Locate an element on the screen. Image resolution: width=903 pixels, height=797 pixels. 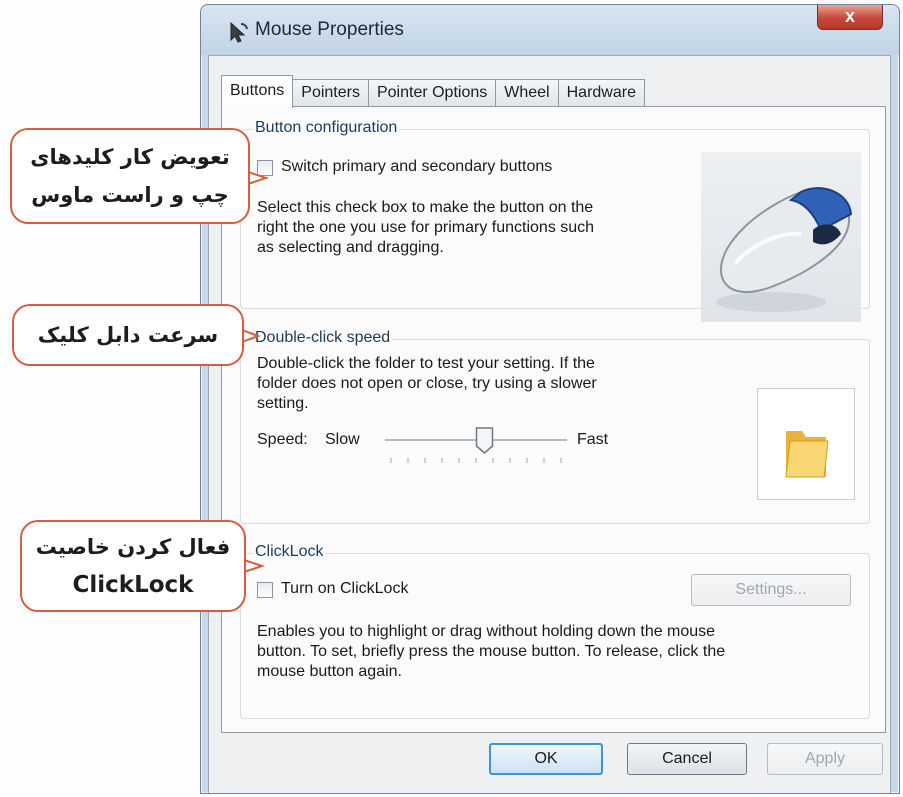
close-button: x is located at coordinates (850, 17).